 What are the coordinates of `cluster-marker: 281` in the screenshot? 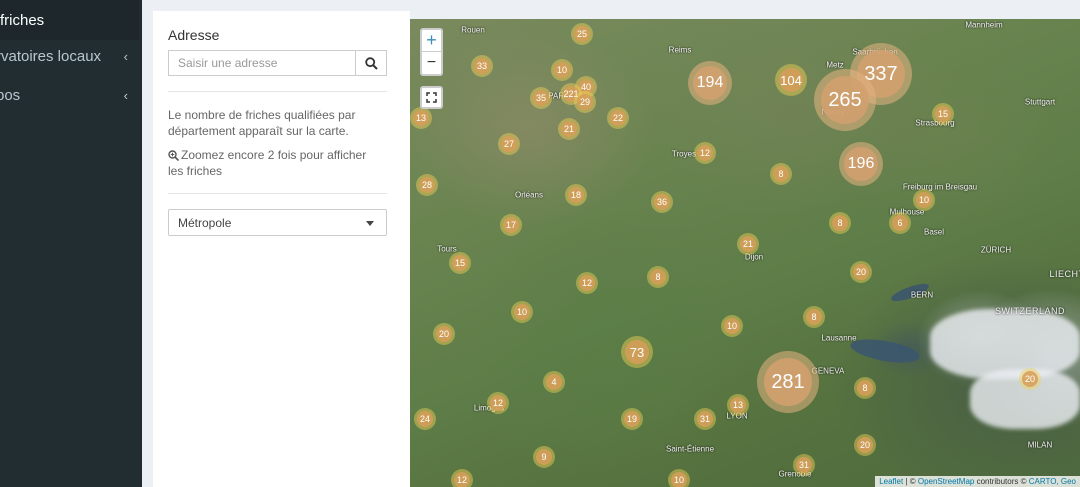 It's located at (788, 382).